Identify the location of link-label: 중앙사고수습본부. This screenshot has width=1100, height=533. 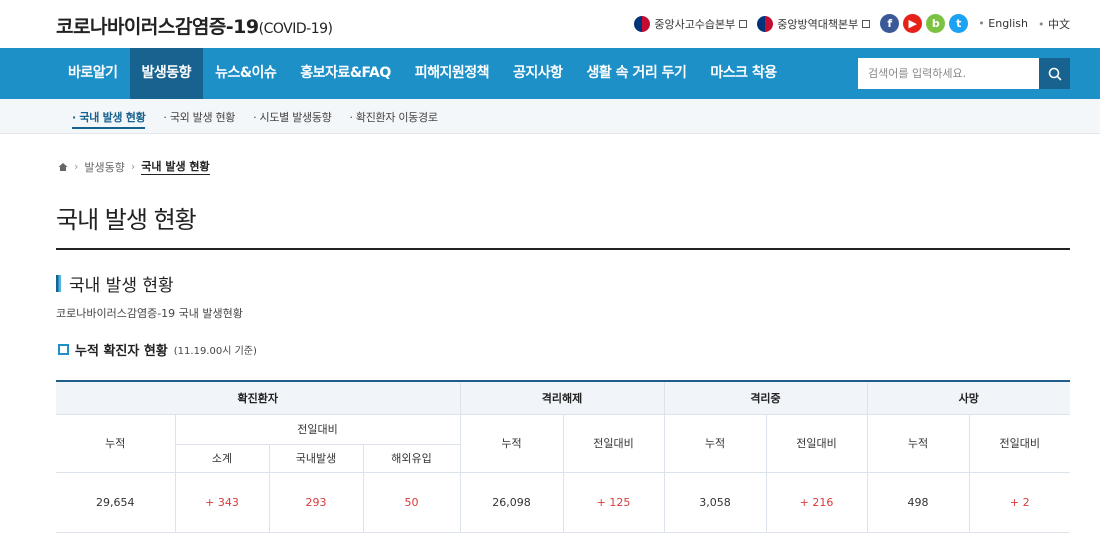
(695, 24).